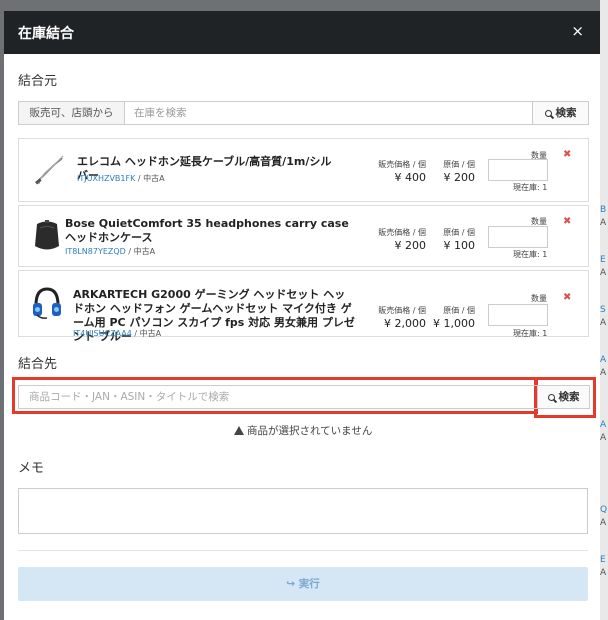 The image size is (608, 620). I want to click on item-sku-link: IT4UJSUCZAA4, so click(102, 333).